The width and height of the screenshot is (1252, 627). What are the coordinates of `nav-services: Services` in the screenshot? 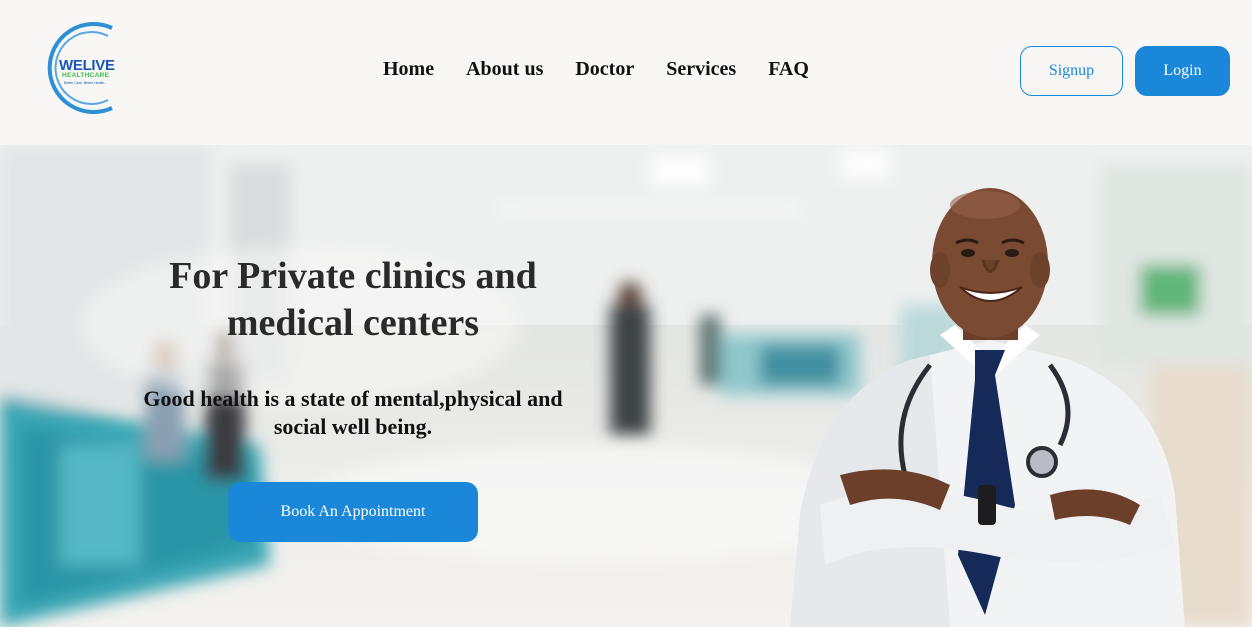 It's located at (701, 69).